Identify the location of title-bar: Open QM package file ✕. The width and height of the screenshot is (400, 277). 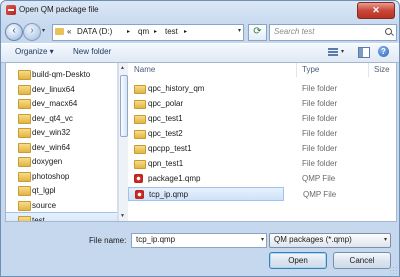
(200, 11).